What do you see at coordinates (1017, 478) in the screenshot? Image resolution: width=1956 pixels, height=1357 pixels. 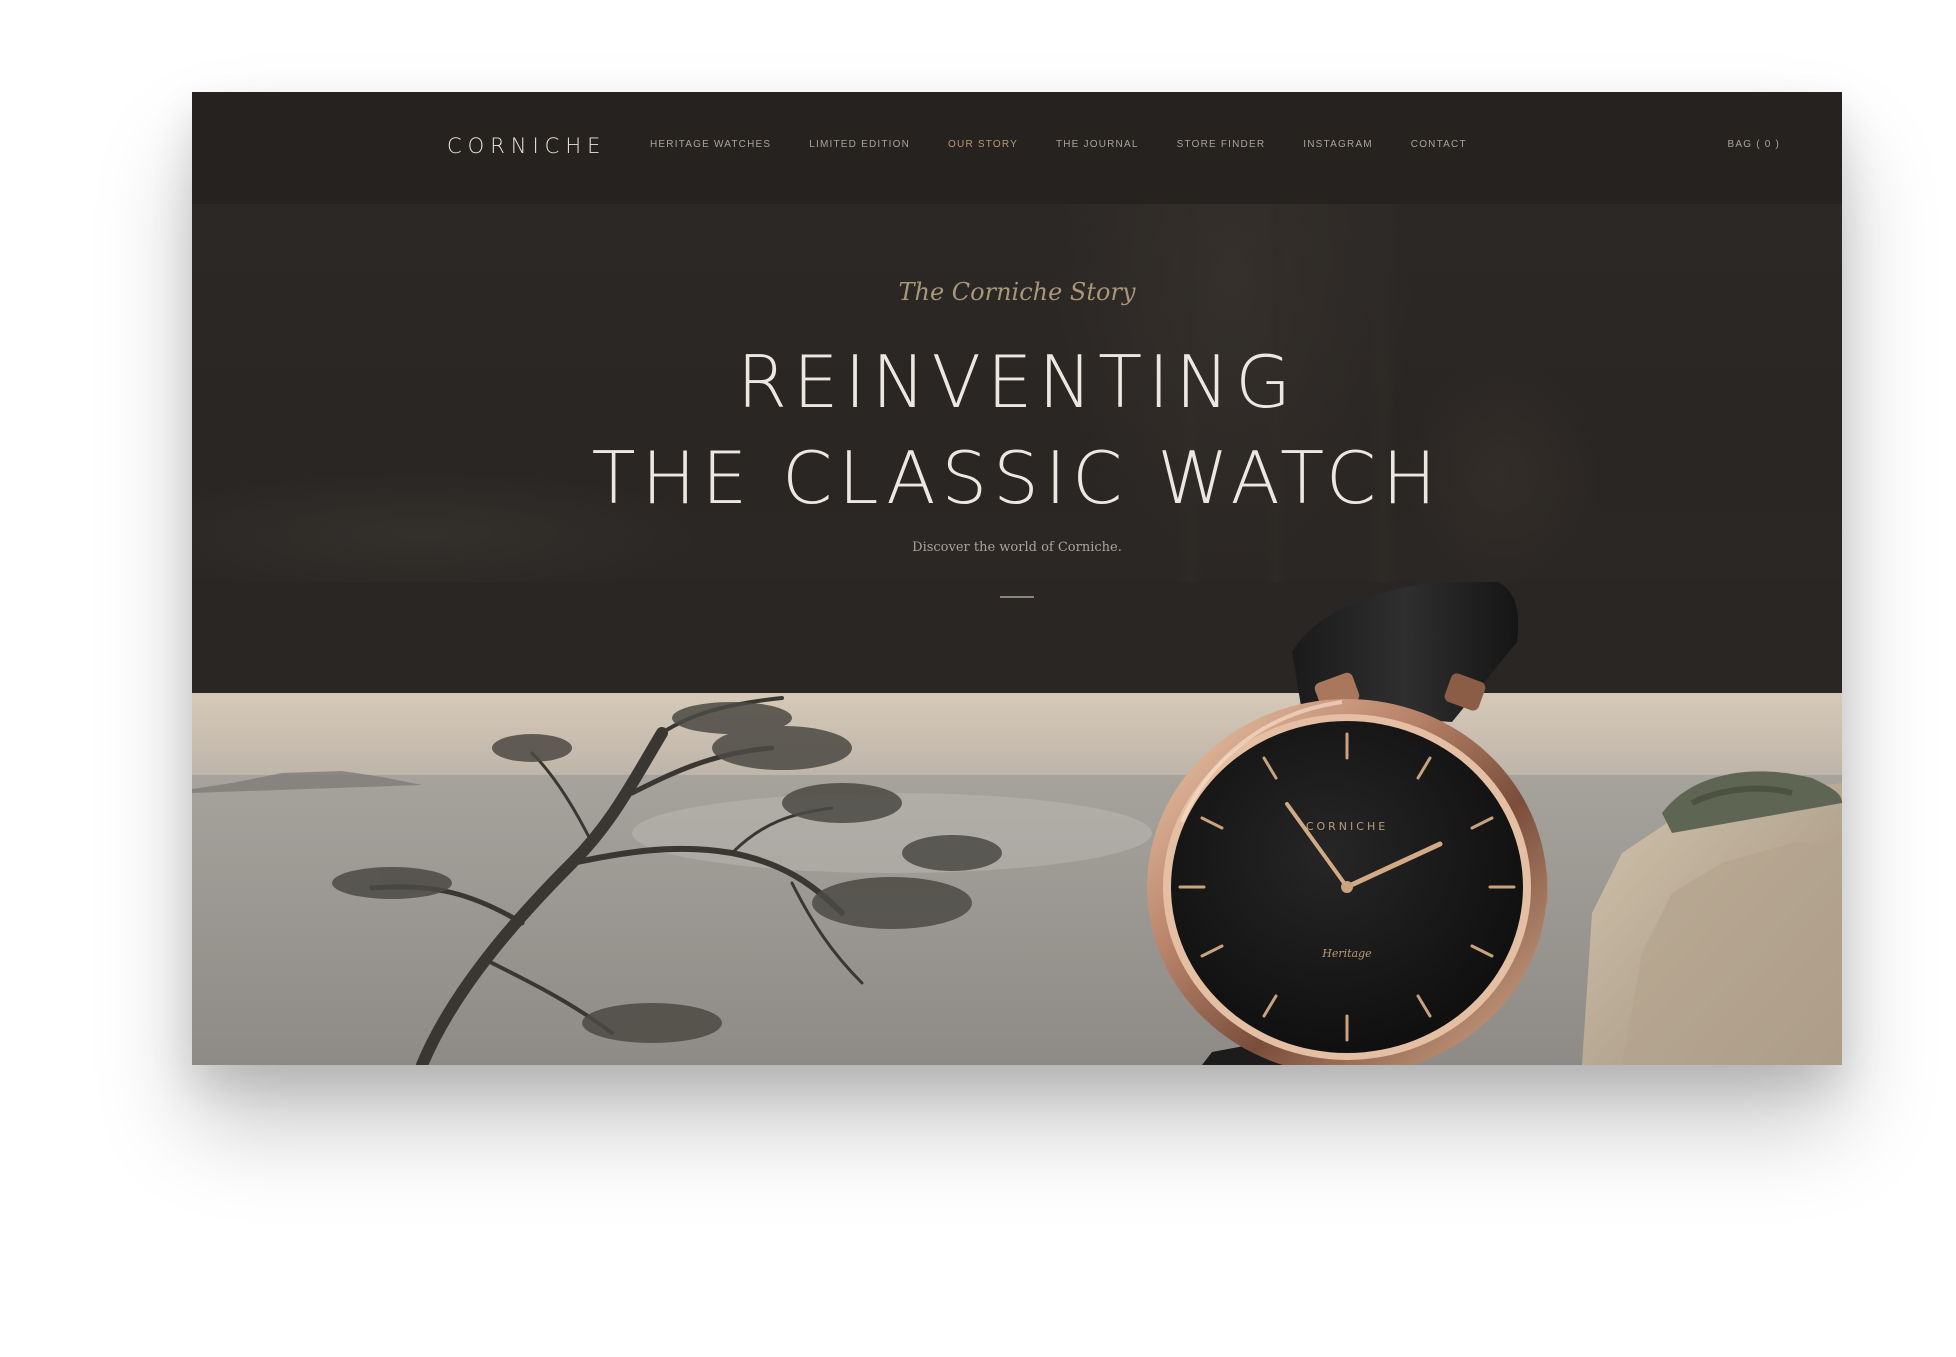 I see `hero-headline-line2: THE CLASSIC WATCH` at bounding box center [1017, 478].